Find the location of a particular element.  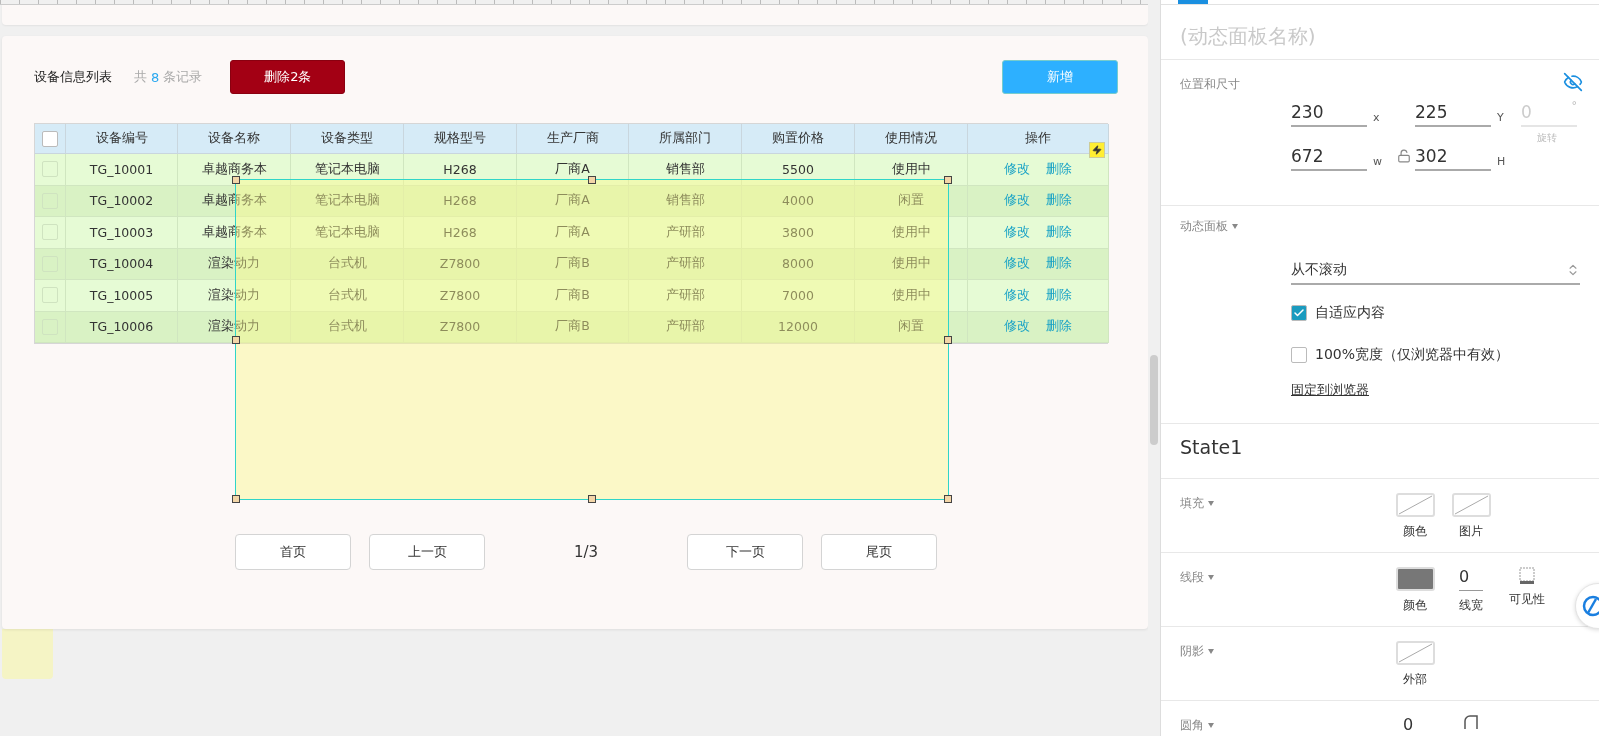

section-label: 填充 is located at coordinates (1192, 503).